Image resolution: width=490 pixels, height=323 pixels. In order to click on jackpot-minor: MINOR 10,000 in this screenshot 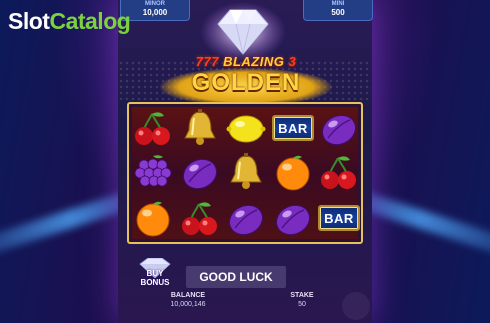, I will do `click(155, 10)`.